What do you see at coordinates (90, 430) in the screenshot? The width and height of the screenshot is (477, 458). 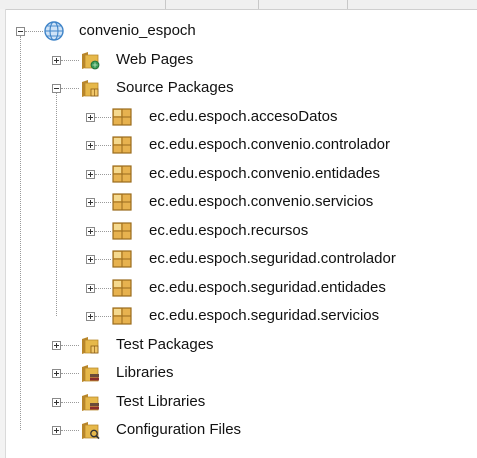 I see `configuration-files-folder-icon` at bounding box center [90, 430].